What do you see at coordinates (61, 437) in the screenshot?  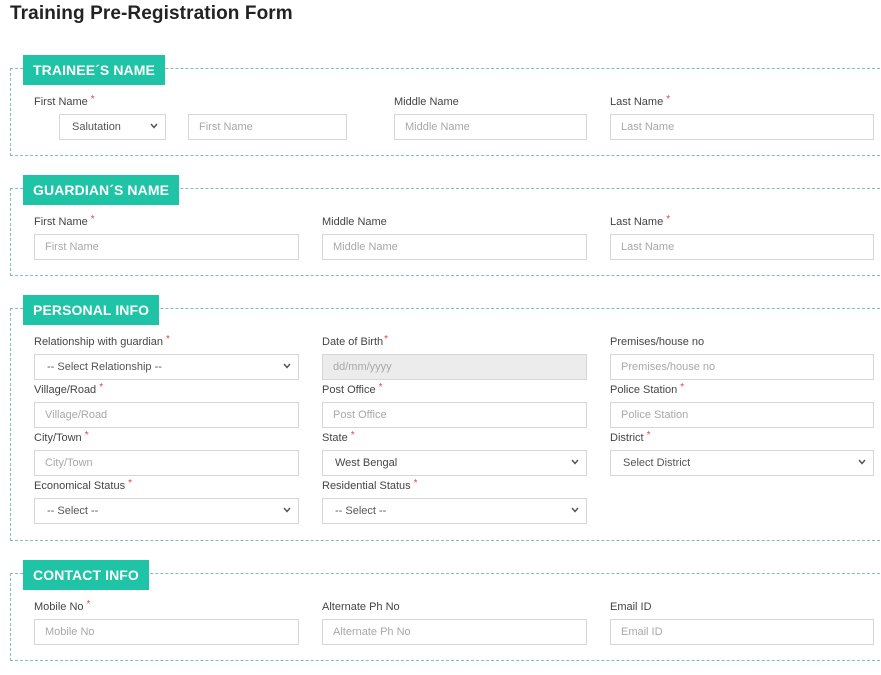 I see `city-label: City/Town *` at bounding box center [61, 437].